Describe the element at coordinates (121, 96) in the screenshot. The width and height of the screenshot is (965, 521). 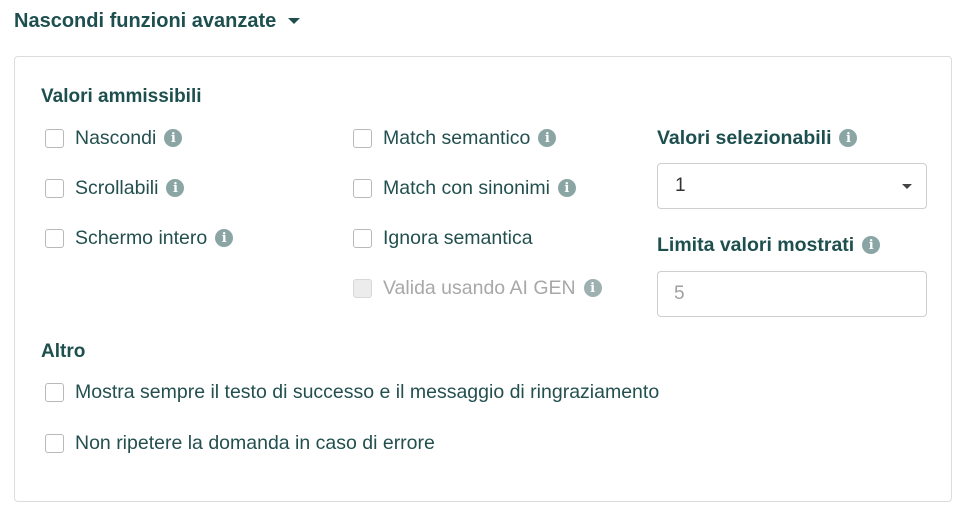
I see `section-title-valori: Valori ammissibili` at that location.